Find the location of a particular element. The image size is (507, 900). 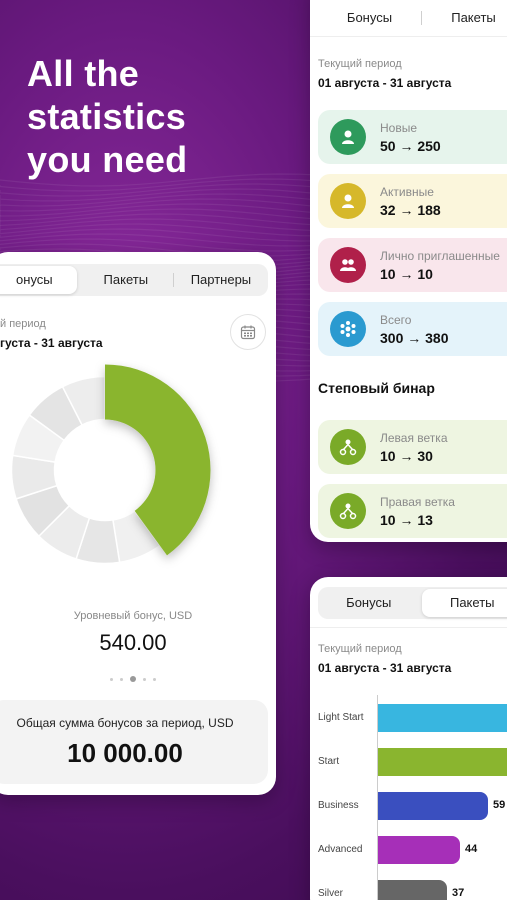

donut-value: 540.00 is located at coordinates (133, 642).